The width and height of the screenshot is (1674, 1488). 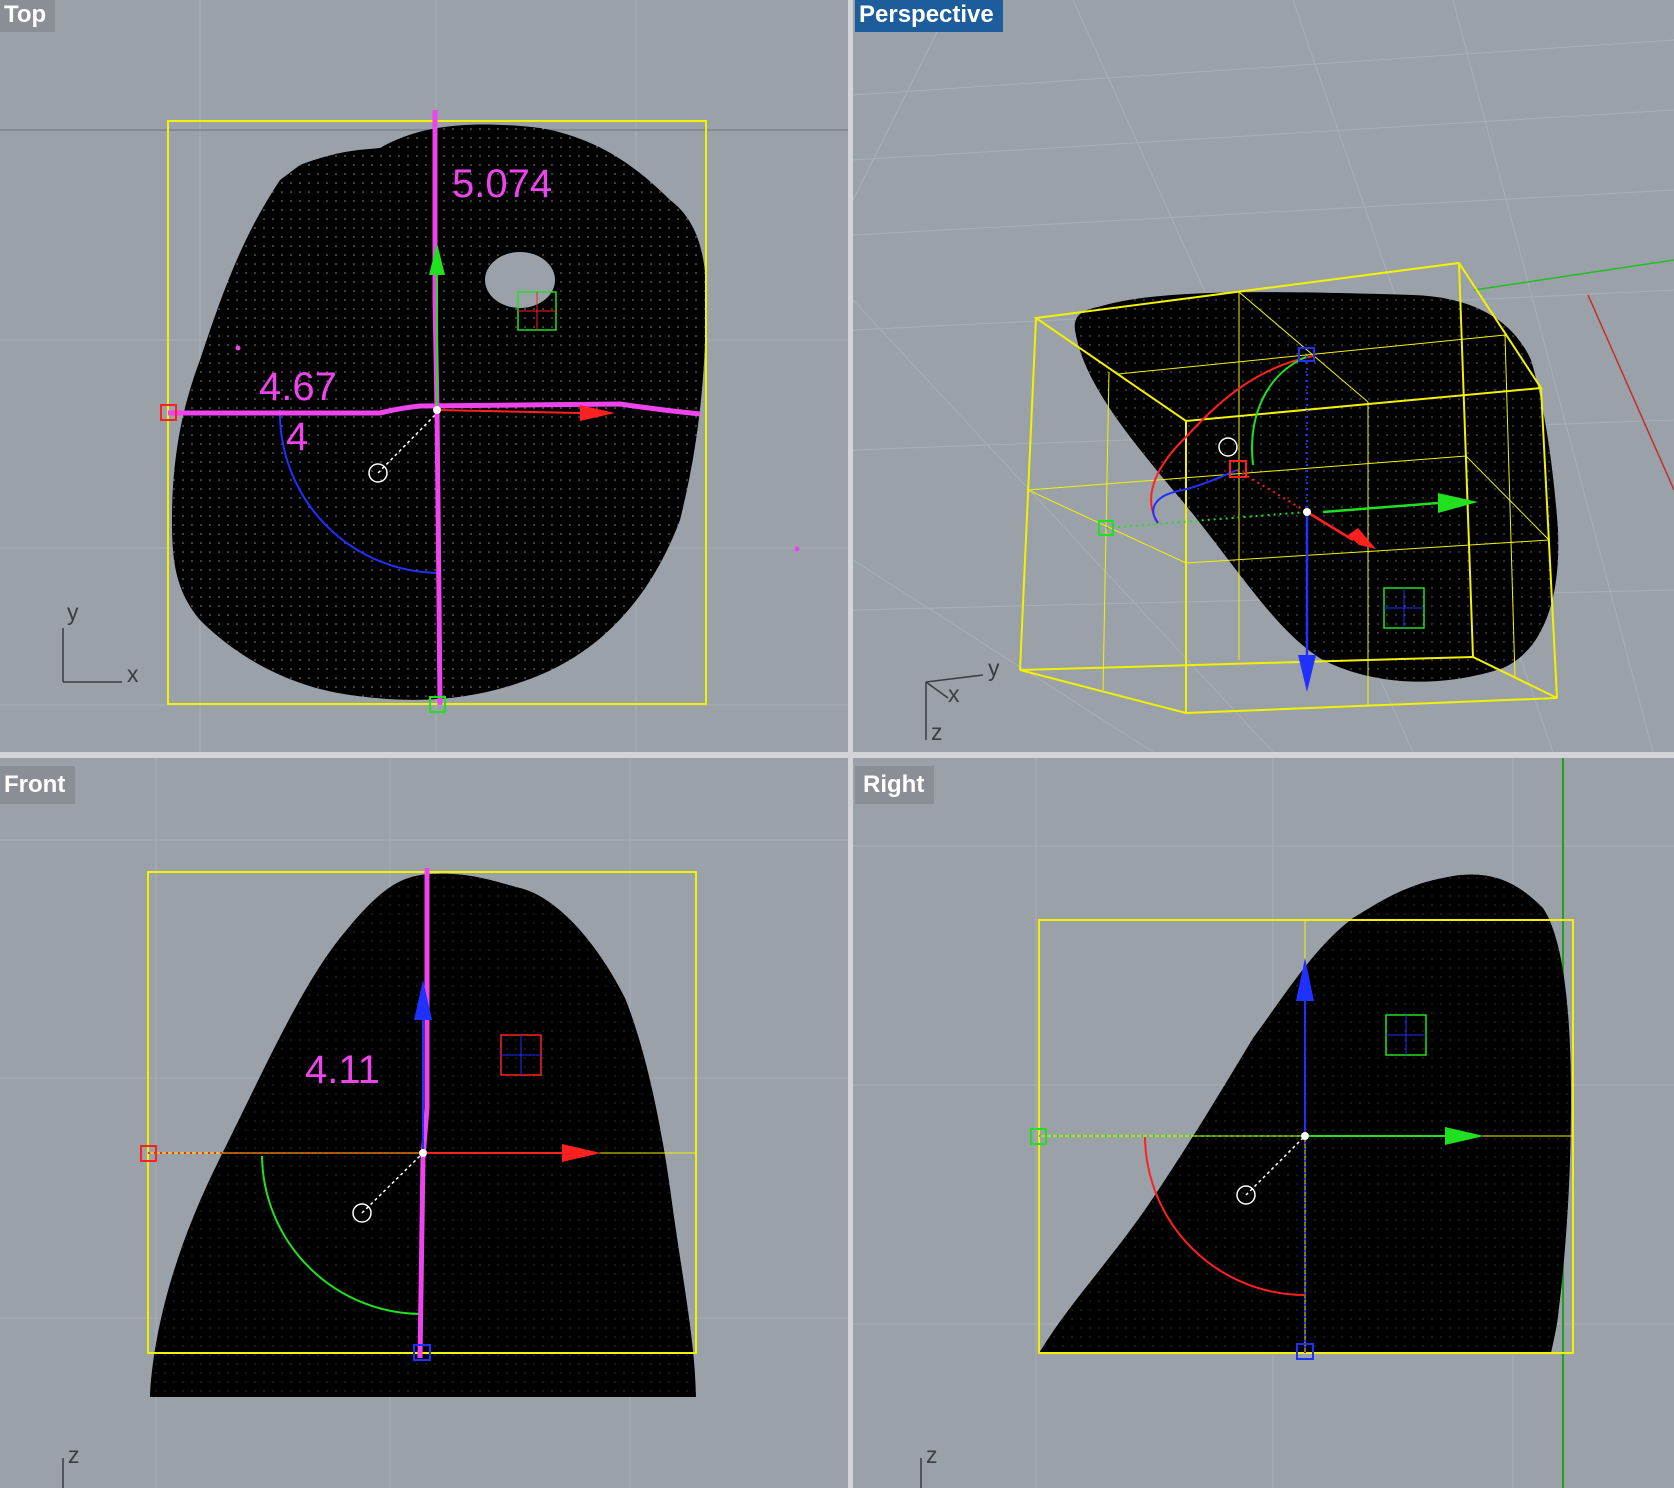 I want to click on viewport-title-perspective: Perspective, so click(x=929, y=16).